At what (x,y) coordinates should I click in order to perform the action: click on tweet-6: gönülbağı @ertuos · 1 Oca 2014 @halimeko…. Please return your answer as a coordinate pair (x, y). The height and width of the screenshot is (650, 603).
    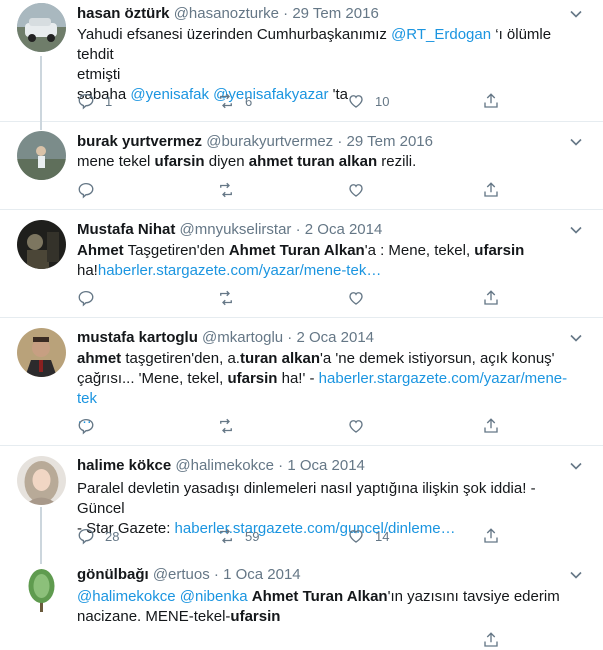
    Looking at the image, I should click on (301, 602).